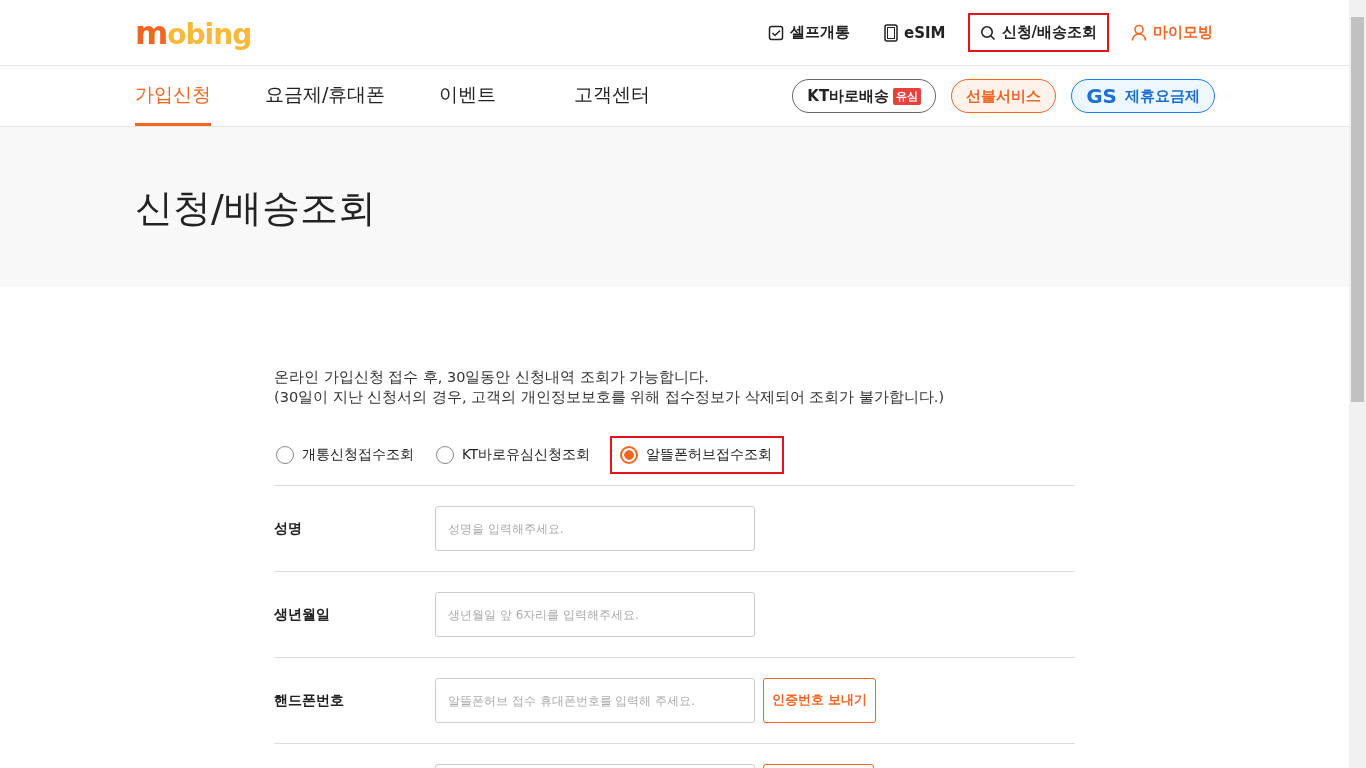 The image size is (1366, 768). I want to click on page-title: 신청/배송조회, so click(256, 208).